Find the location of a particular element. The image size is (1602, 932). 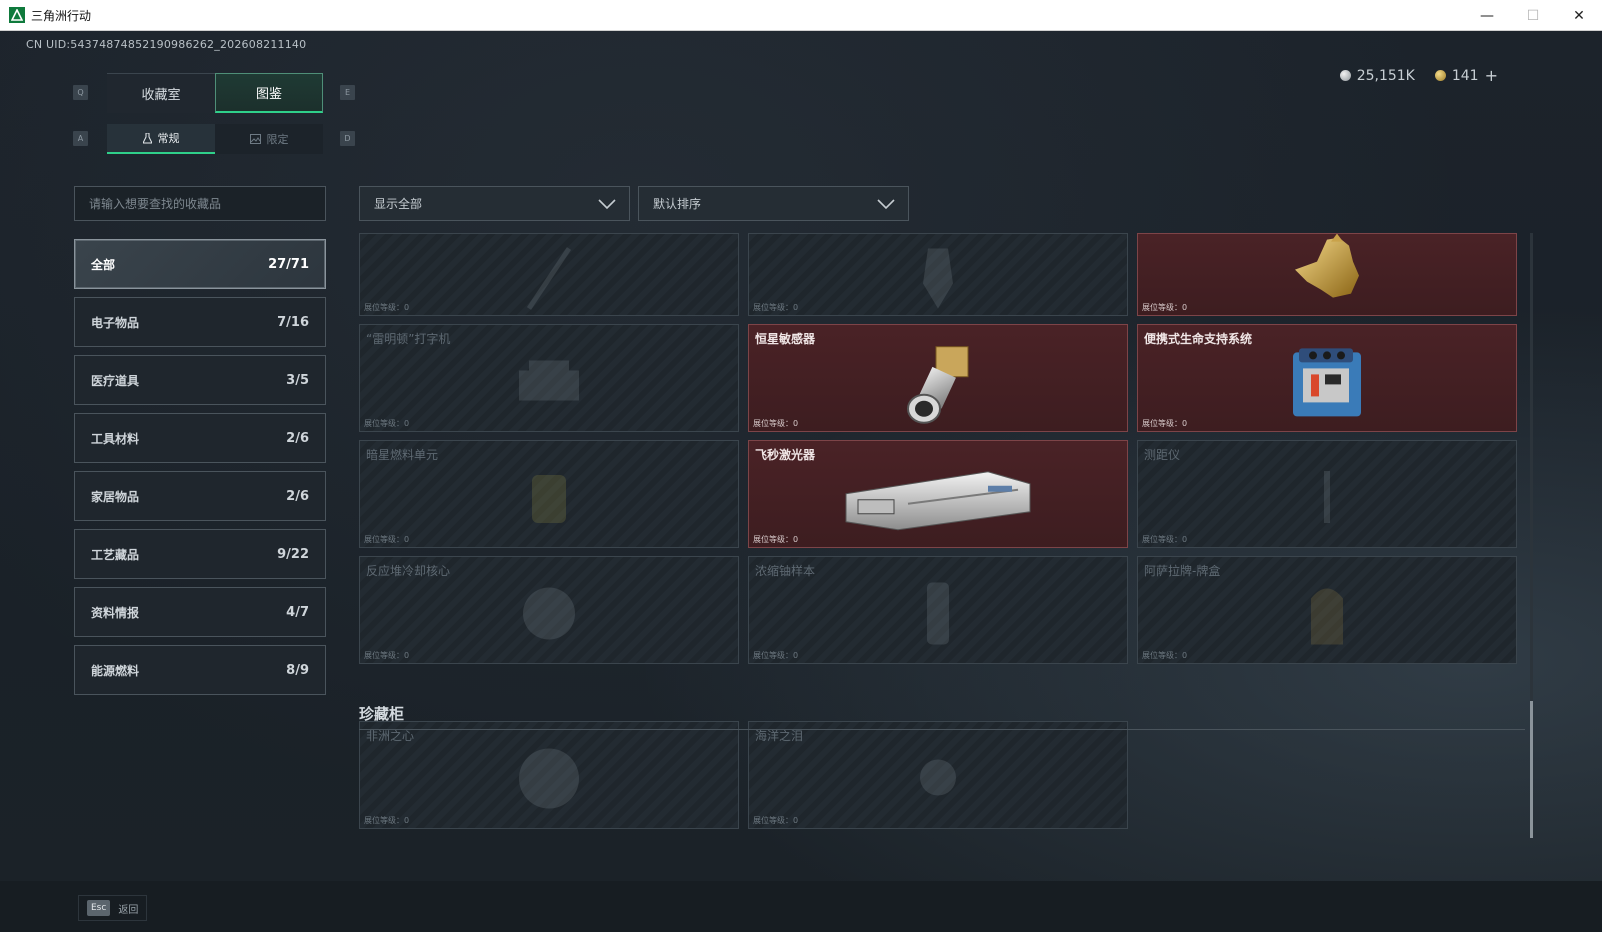

category-label: 医疗道具 is located at coordinates (115, 380).